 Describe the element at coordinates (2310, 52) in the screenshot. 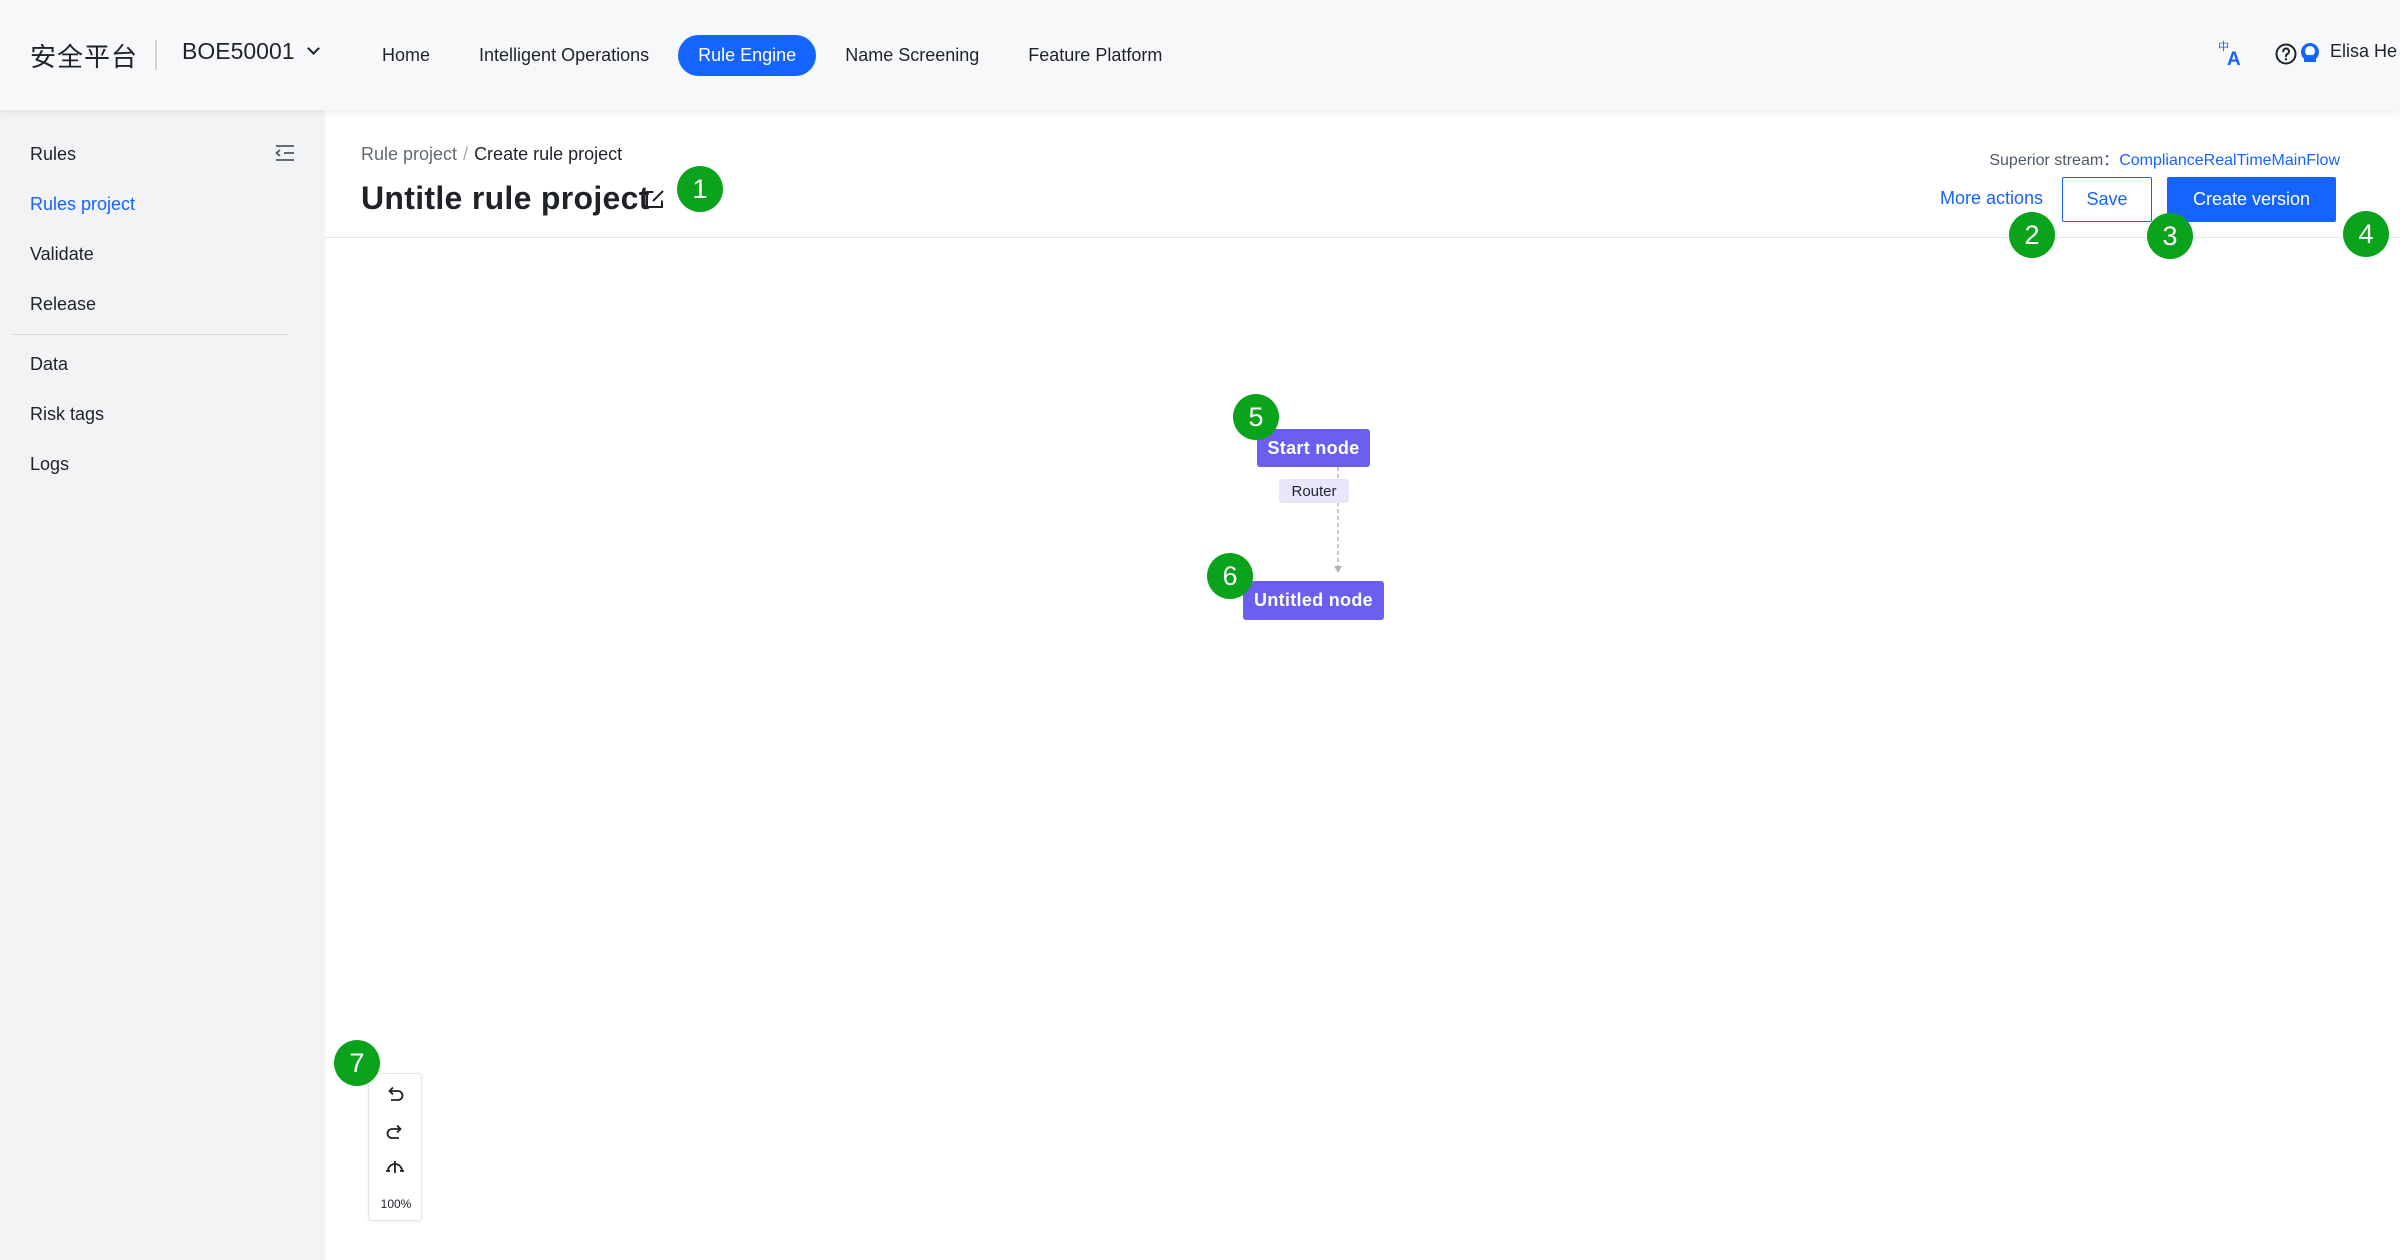

I see `user-avatar-icon` at that location.